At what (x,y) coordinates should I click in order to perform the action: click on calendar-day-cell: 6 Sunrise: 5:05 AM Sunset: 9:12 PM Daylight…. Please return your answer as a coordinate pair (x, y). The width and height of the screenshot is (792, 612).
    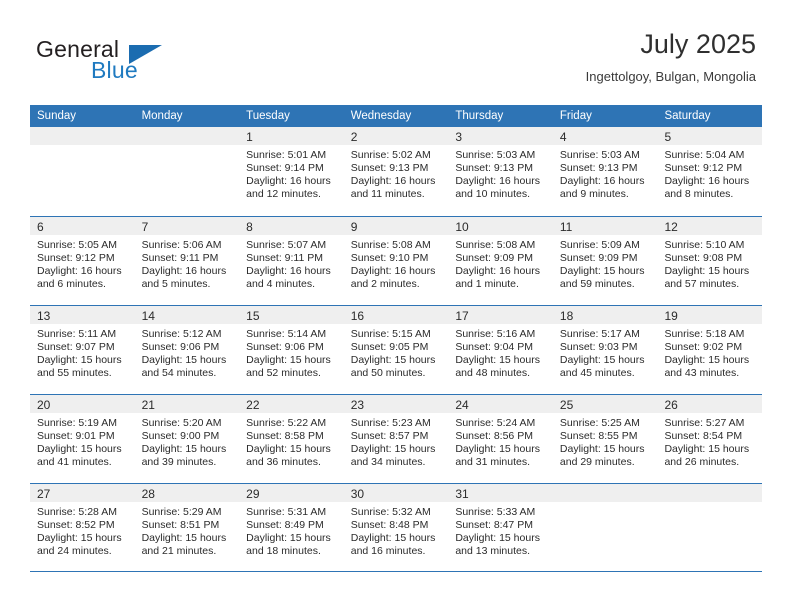
    Looking at the image, I should click on (82, 261).